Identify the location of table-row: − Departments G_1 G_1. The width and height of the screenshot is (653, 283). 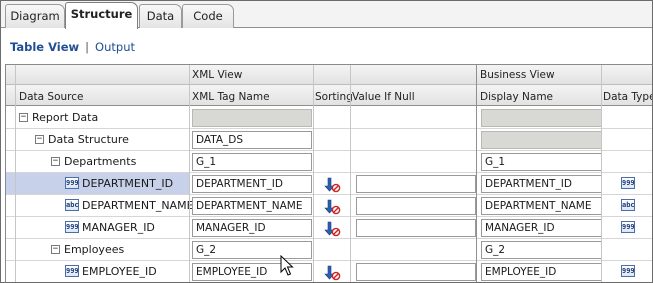
(329, 162).